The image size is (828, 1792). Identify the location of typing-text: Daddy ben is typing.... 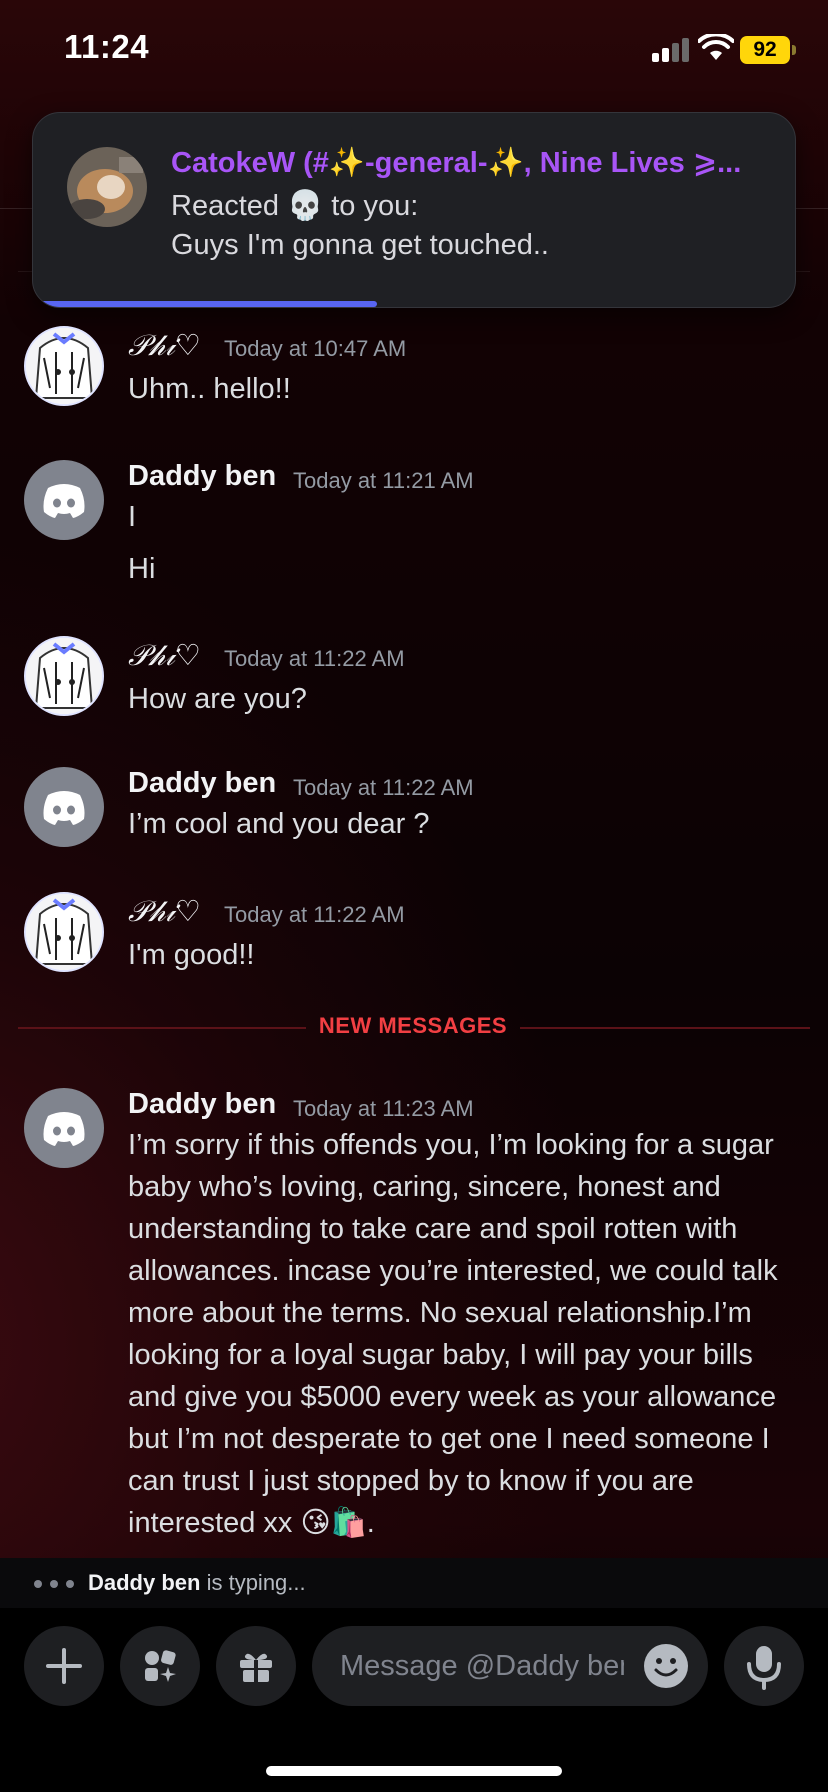
(197, 1583).